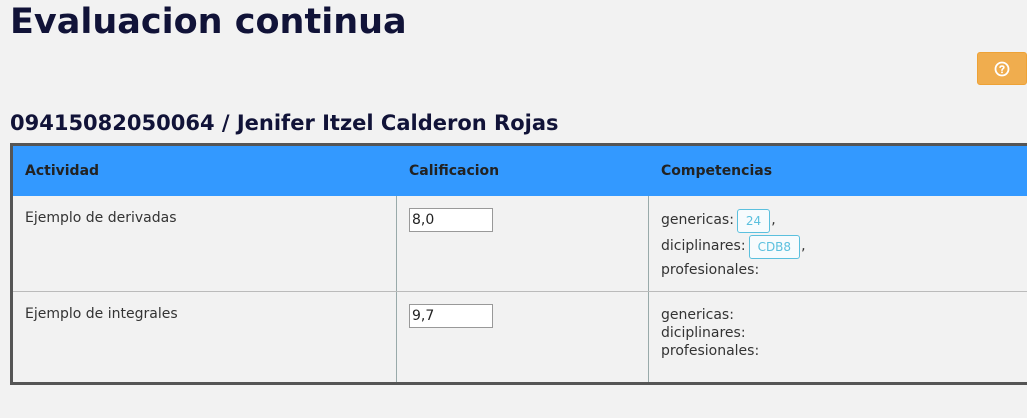 This screenshot has height=418, width=1027. I want to click on genericas-line: genericas:, so click(844, 315).